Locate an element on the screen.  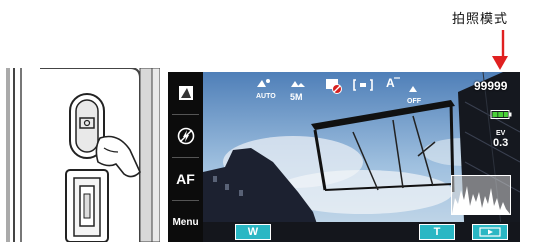
focus-mode-icon: A is located at coordinates (393, 83).